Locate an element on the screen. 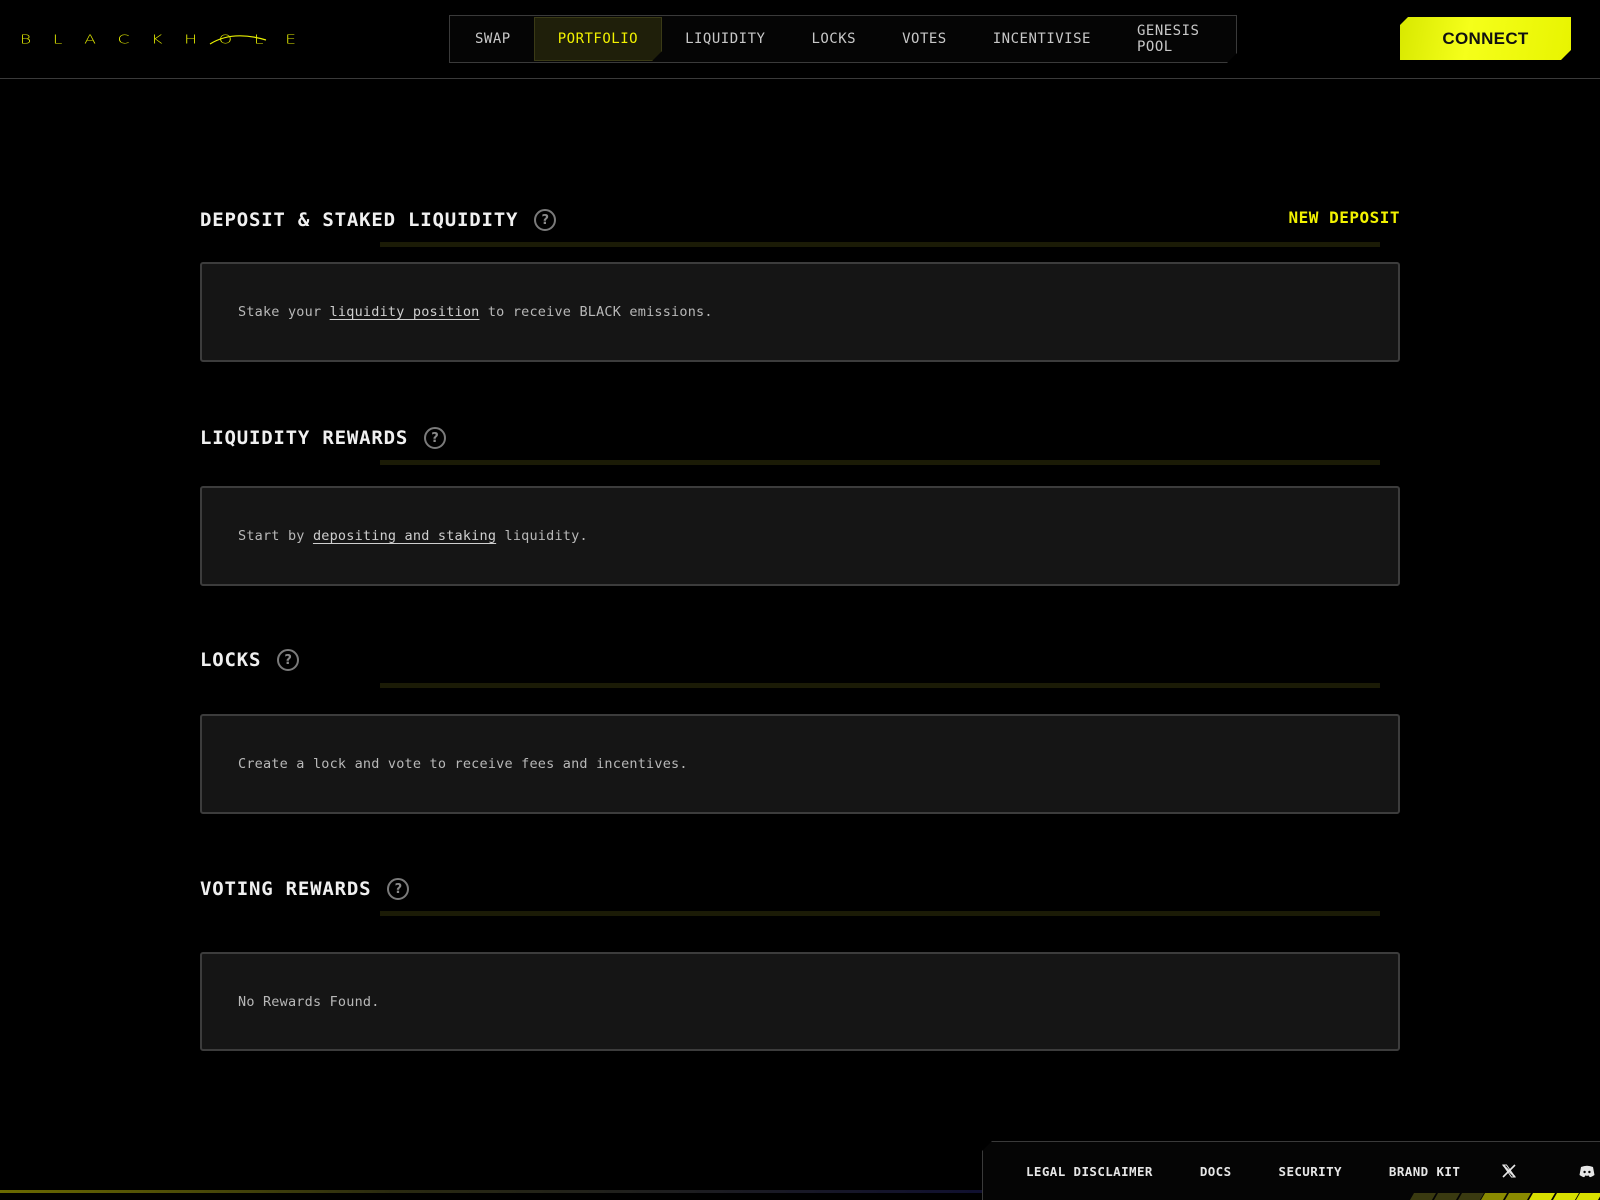  section-title: DEPOSIT & STAKED LIQUIDITY is located at coordinates (359, 220).